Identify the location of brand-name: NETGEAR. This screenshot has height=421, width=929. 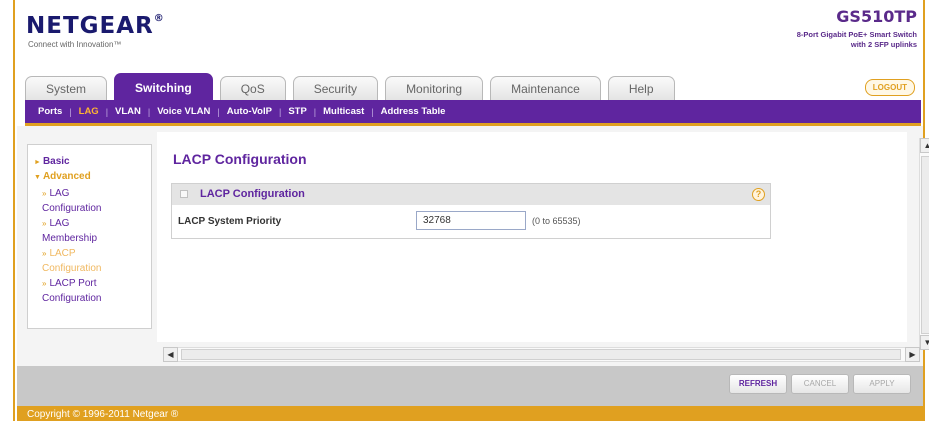
(90, 26).